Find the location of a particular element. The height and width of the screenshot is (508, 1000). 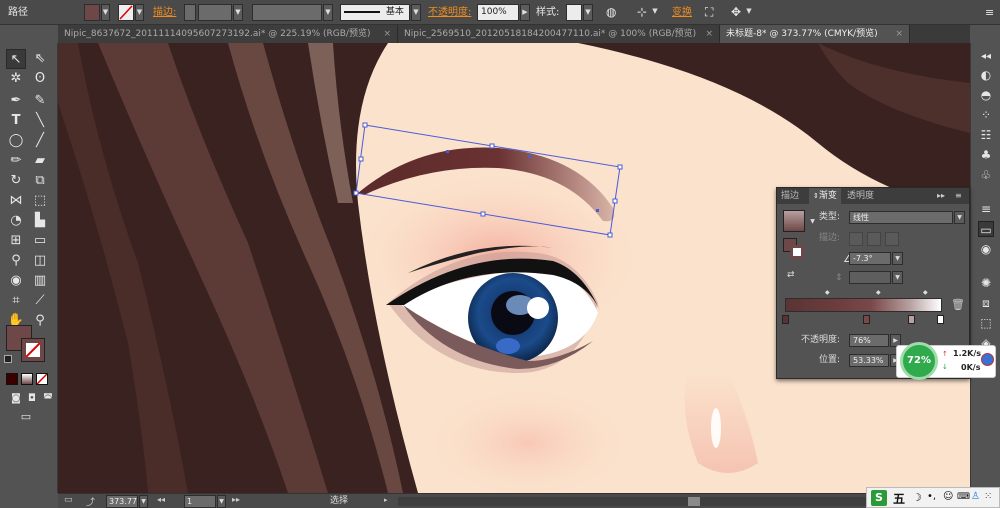

next-artboard-icon: ▸▸ is located at coordinates (236, 501).